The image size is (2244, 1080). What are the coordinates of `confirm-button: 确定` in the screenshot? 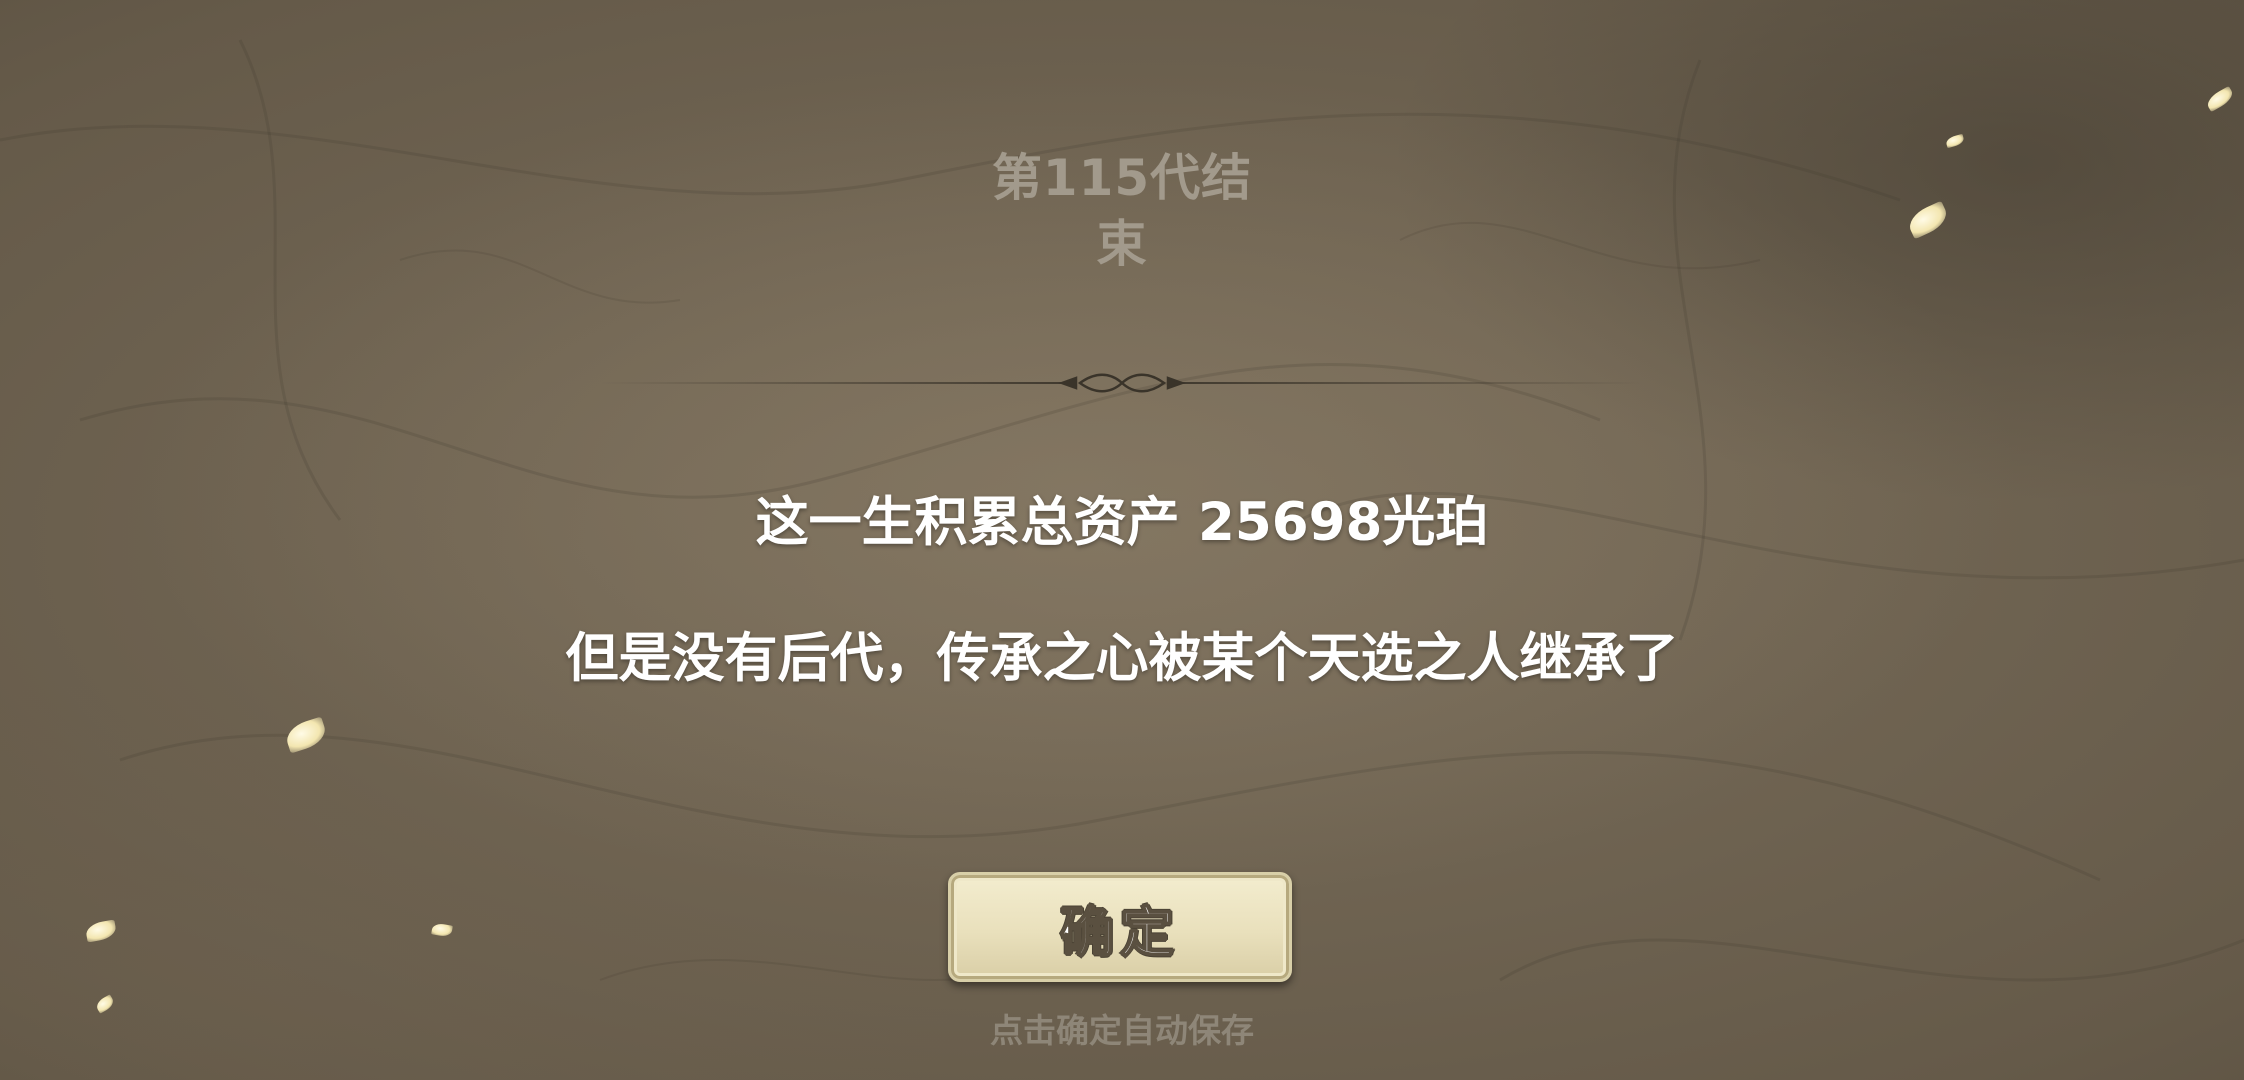 It's located at (1120, 927).